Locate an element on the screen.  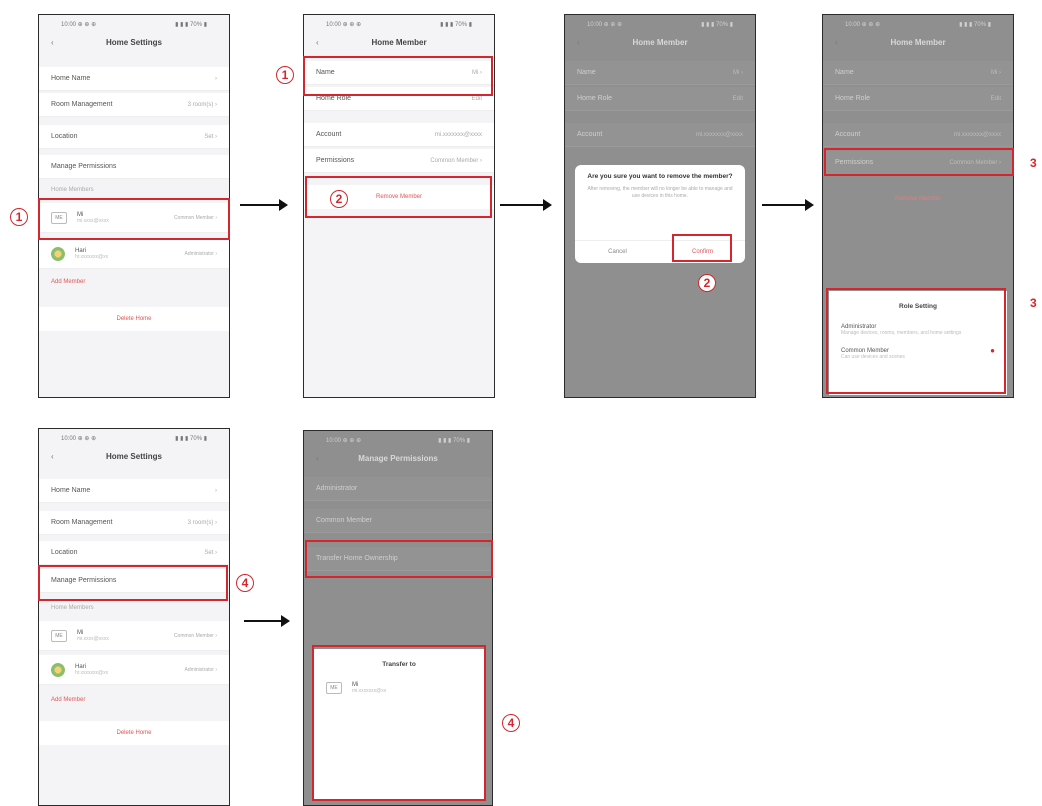
row-manage-permissions: Manage Permissions is located at coordinates (134, 167).